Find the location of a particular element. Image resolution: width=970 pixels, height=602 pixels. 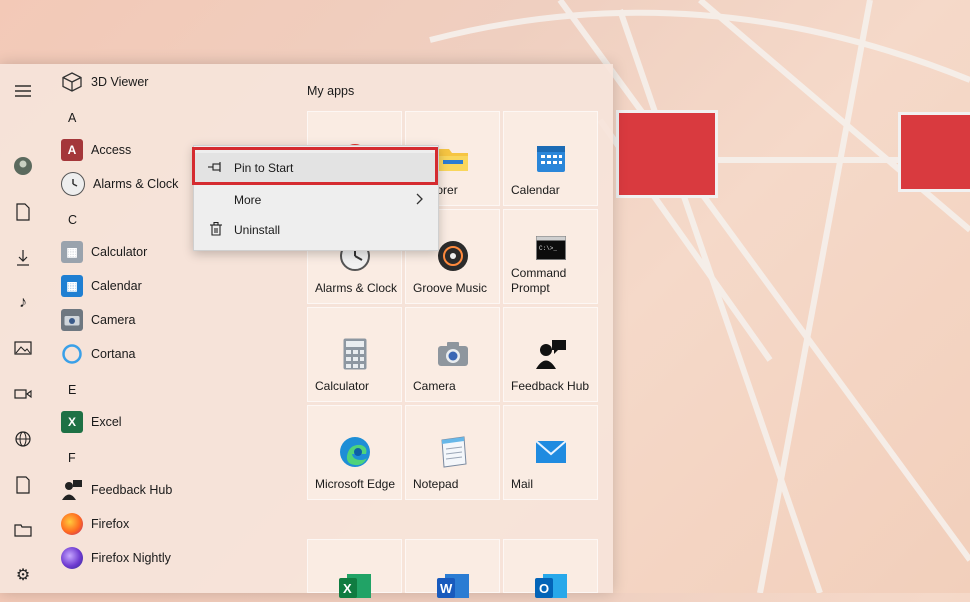

tile-label: Microsoft Edge is located at coordinates (355, 484).